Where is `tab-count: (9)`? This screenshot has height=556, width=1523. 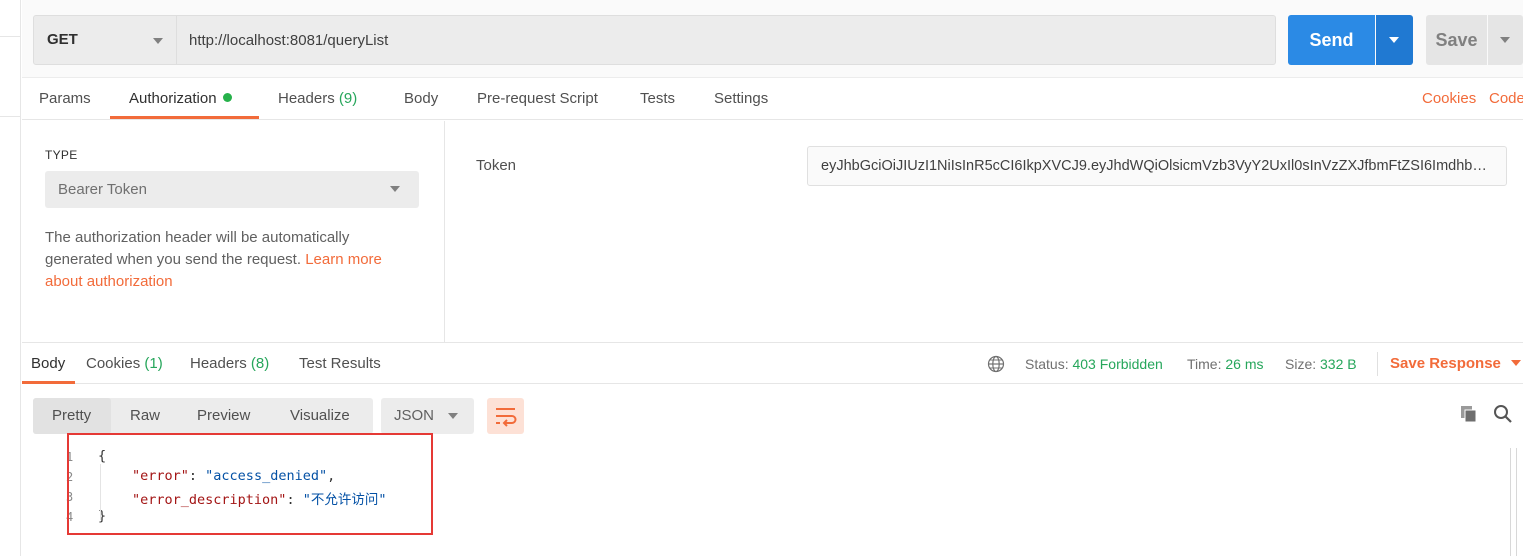
tab-count: (9) is located at coordinates (348, 98).